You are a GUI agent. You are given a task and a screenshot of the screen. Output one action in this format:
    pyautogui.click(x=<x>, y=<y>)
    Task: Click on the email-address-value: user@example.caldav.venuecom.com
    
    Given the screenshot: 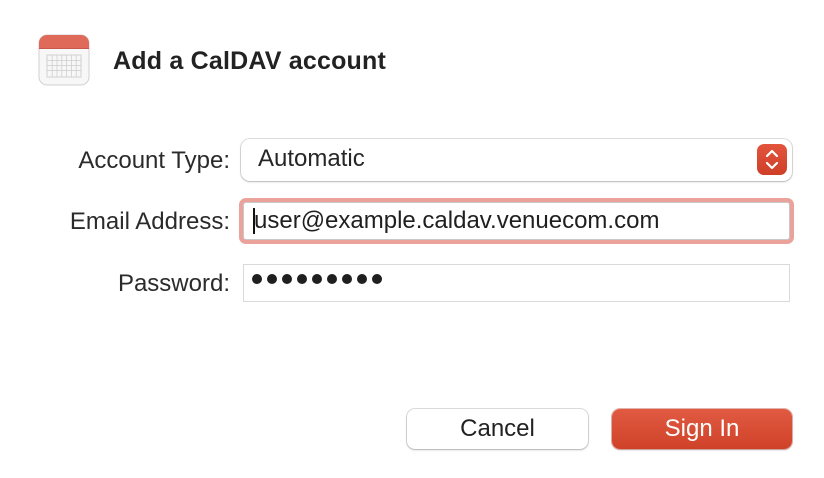 What is the action you would take?
    pyautogui.click(x=457, y=220)
    